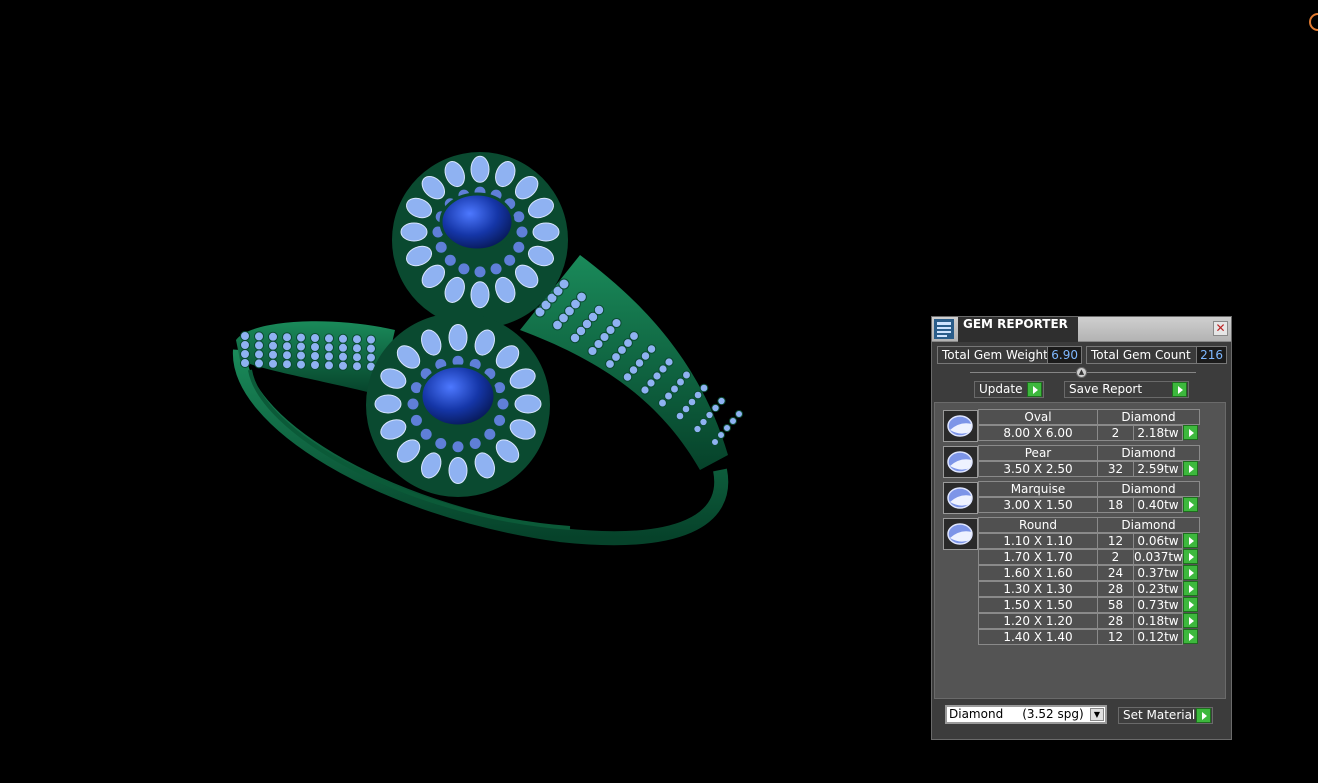 This screenshot has height=783, width=1318. What do you see at coordinates (1038, 489) in the screenshot?
I see `gem-shape-label: Marquise` at bounding box center [1038, 489].